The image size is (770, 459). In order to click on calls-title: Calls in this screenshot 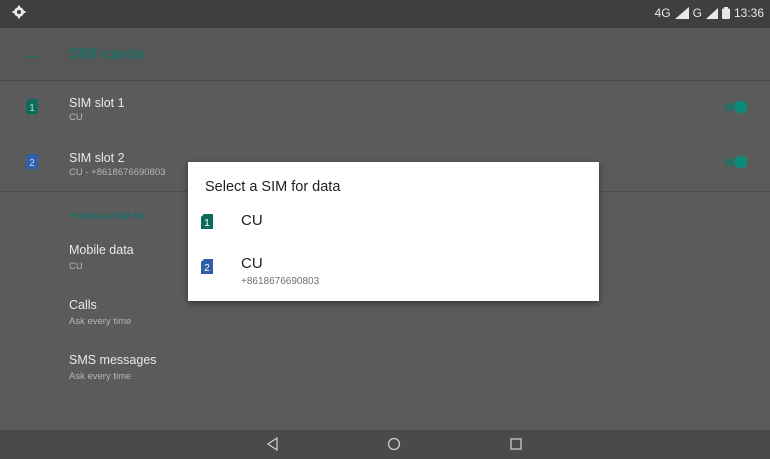, I will do `click(83, 305)`.